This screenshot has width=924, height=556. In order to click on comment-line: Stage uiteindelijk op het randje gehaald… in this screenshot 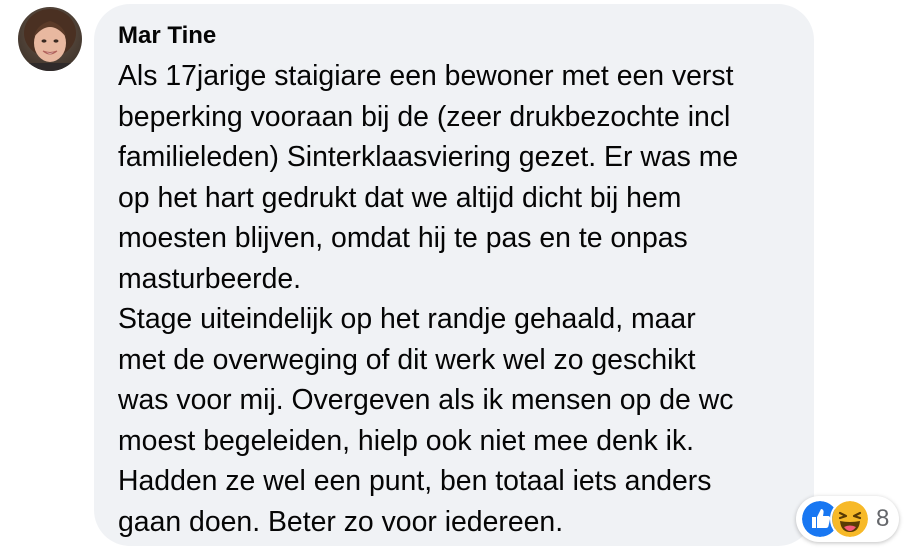, I will do `click(407, 319)`.